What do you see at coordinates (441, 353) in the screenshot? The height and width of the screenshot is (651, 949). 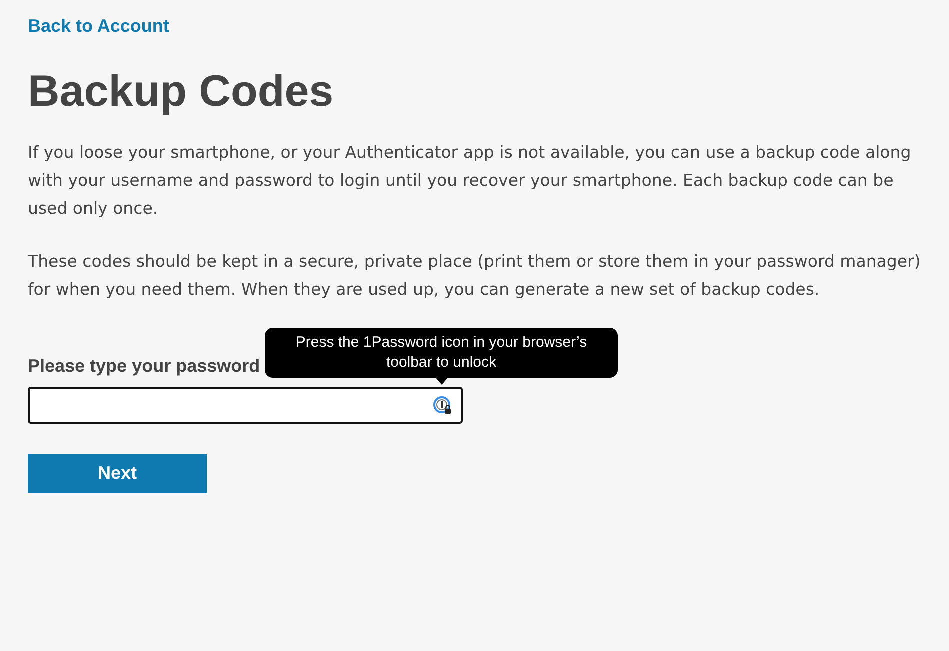 I see `tooltip: Press the 1Password icon in your browser’s toolbar to unlock` at bounding box center [441, 353].